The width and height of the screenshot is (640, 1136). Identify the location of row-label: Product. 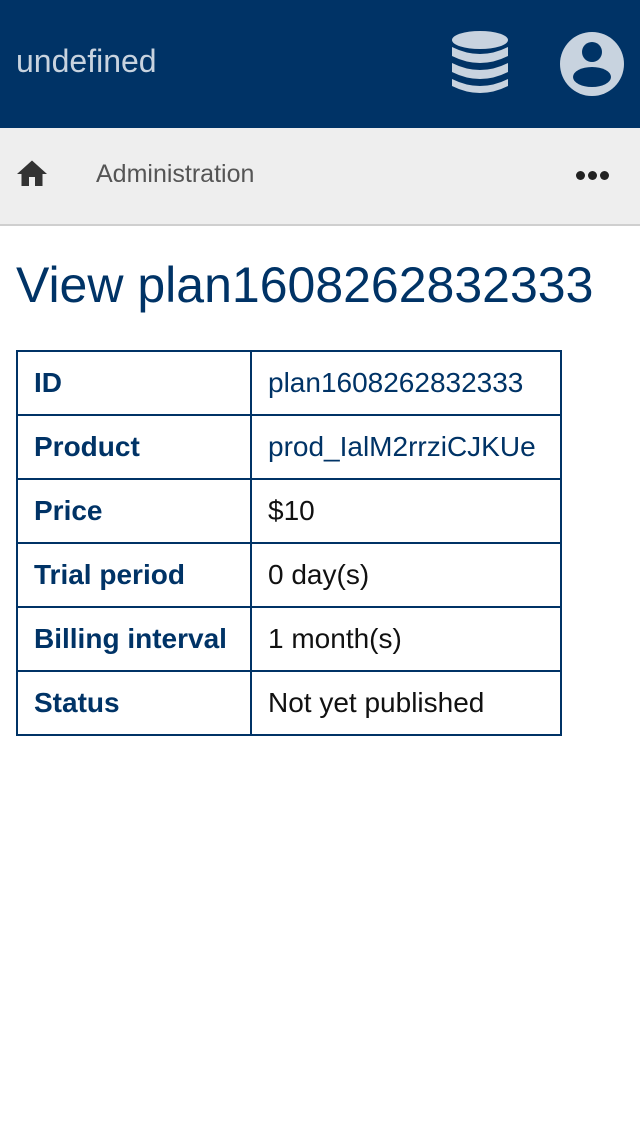
(134, 447).